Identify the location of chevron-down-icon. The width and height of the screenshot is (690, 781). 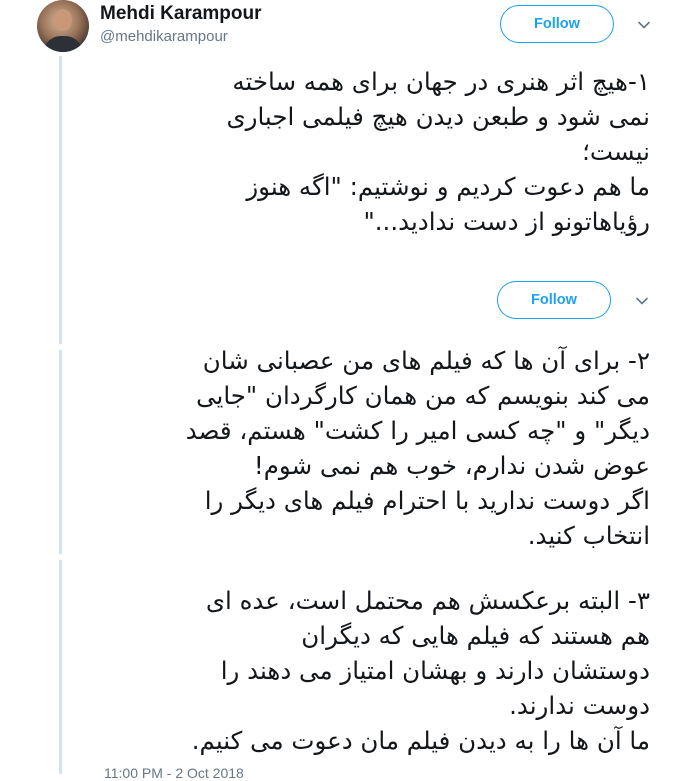
(644, 25).